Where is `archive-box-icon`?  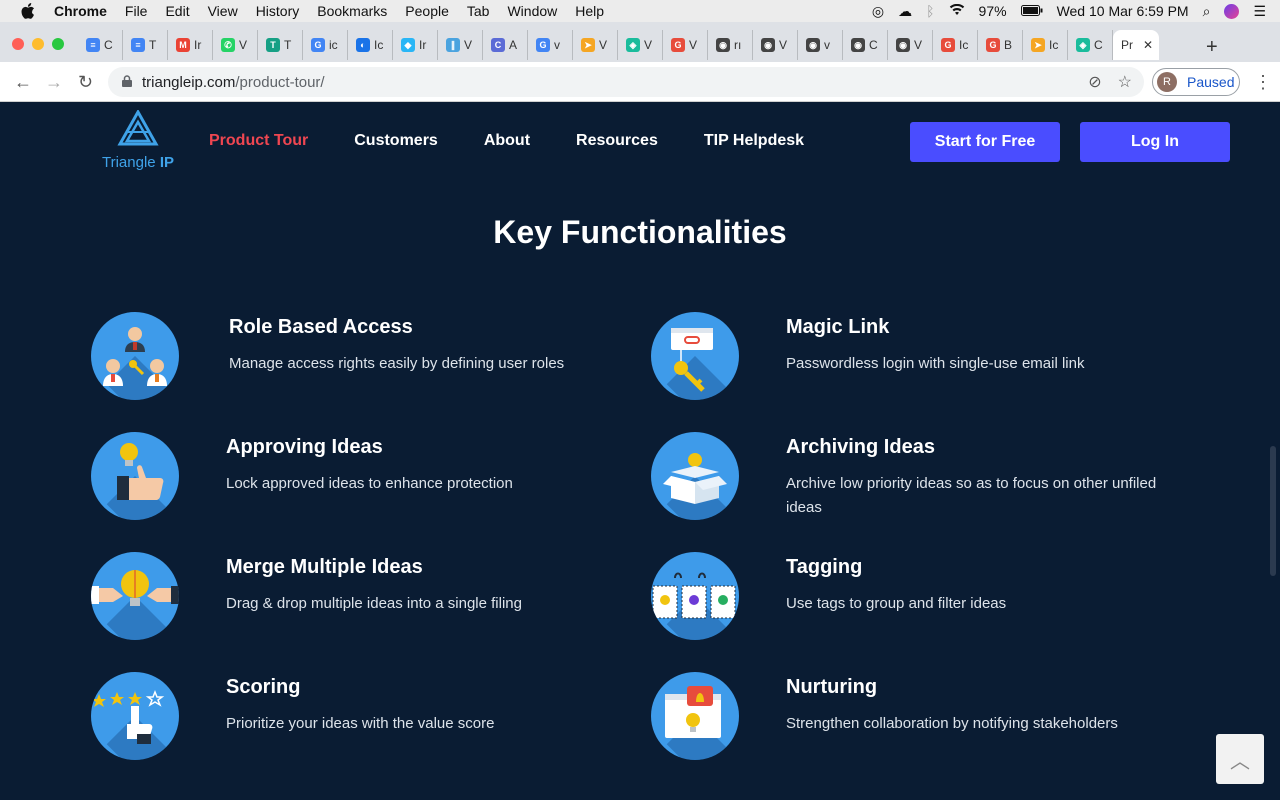
archive-box-icon is located at coordinates (695, 476).